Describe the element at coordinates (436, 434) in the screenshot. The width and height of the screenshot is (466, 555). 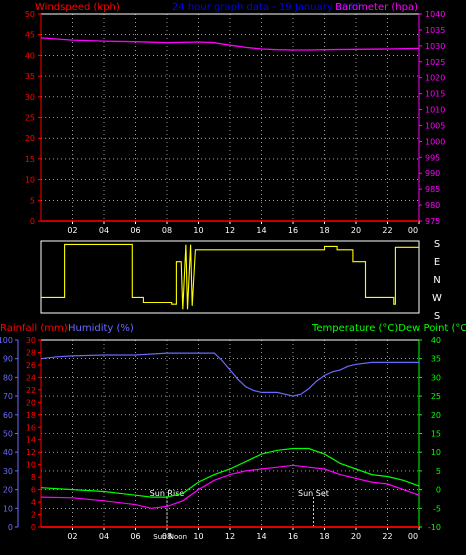
I see `temperature-tick-label: 15` at that location.